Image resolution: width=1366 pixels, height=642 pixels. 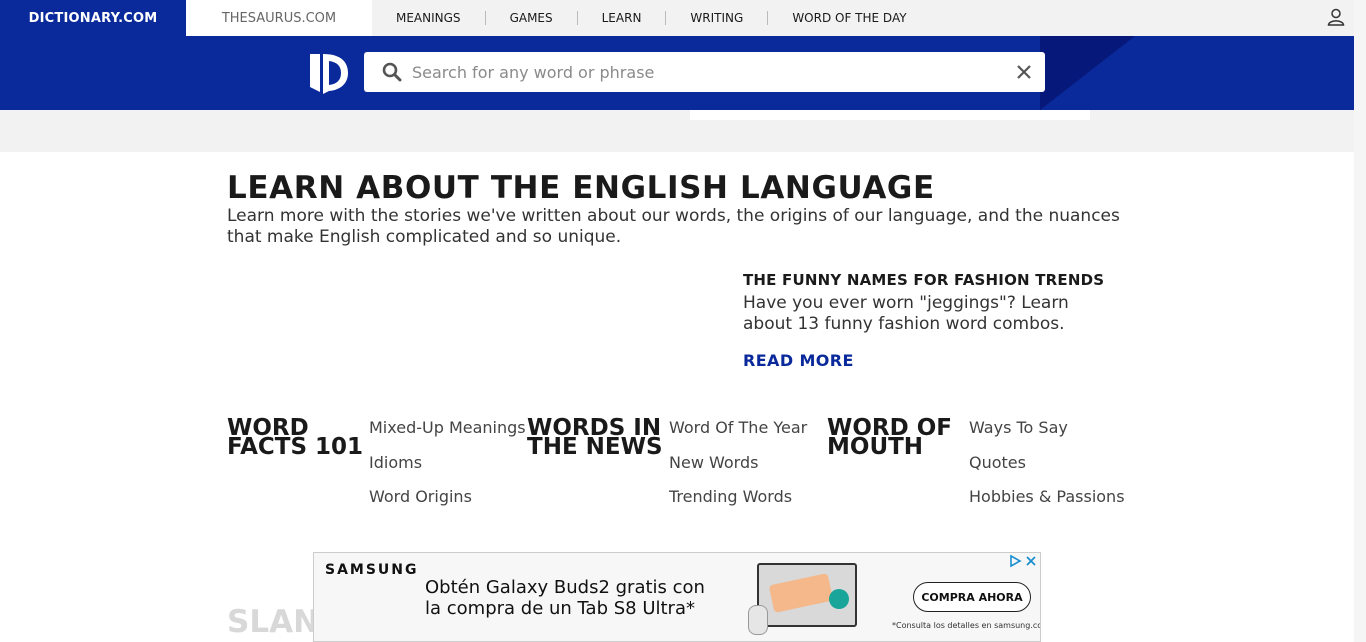 I want to click on menu-item-word-of-the-day: WORD OF THE DAY, so click(x=849, y=18).